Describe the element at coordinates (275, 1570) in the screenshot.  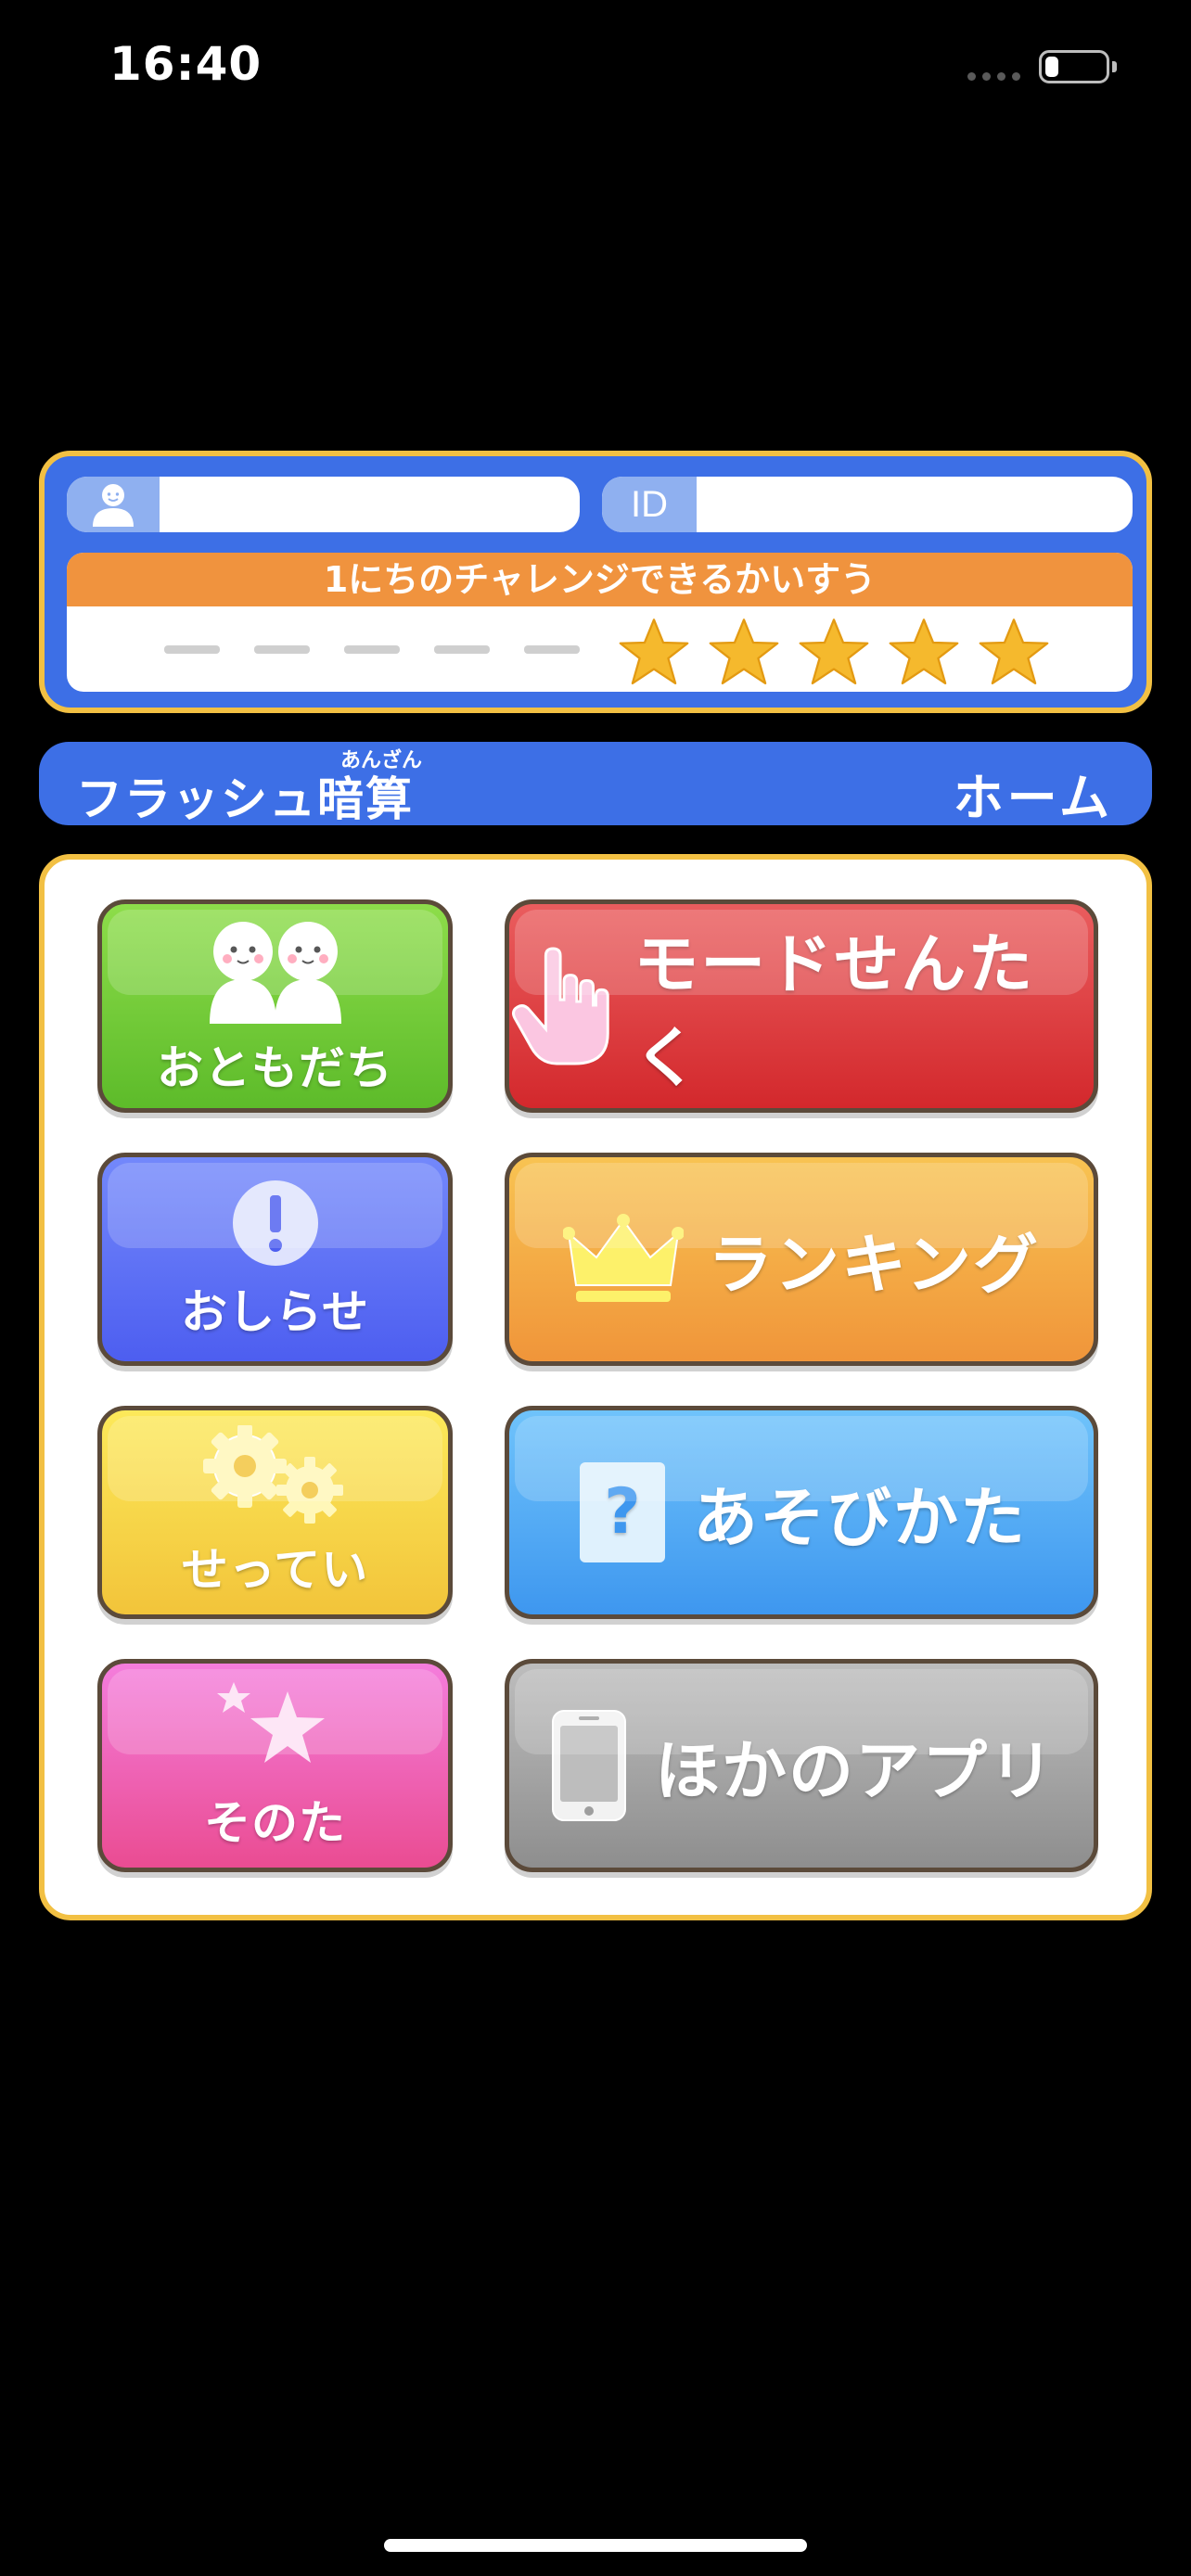
I see `settings-label: せってい` at that location.